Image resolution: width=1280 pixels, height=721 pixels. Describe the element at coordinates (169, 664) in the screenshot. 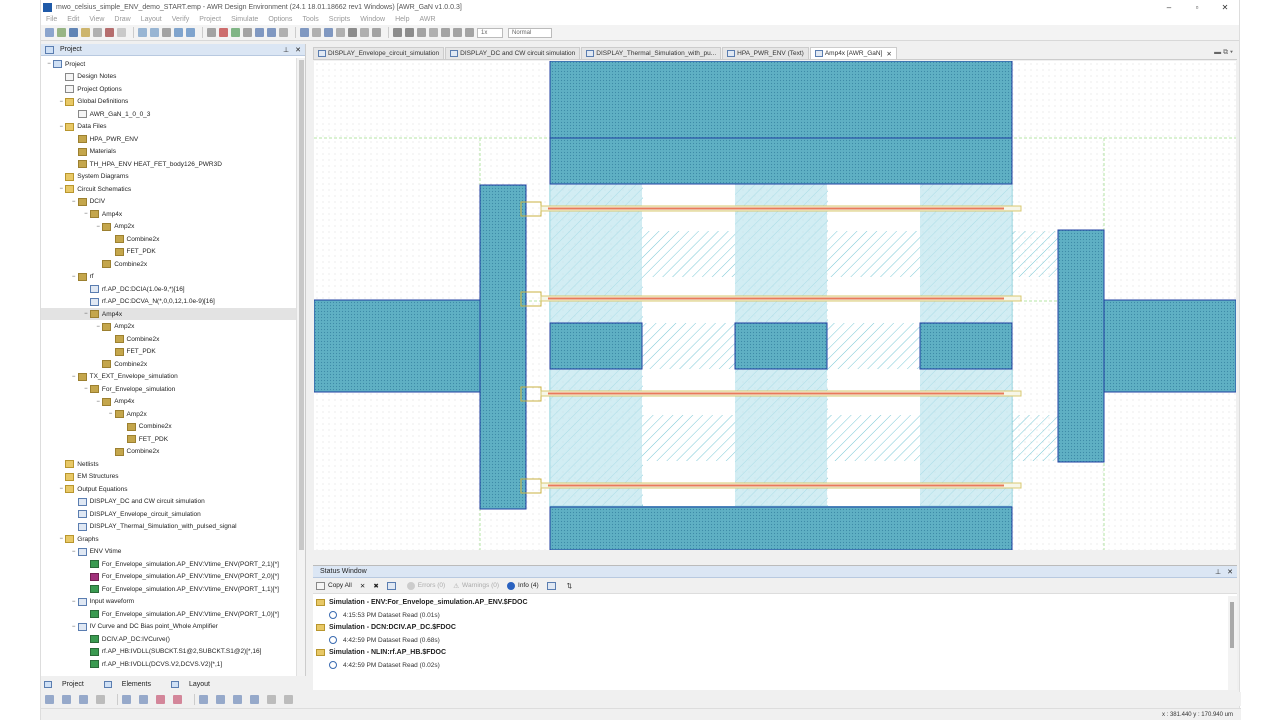

I see `tree-item: rf.AP_HB:IVDLL(DCVS.V2,DCVS.V2)[*,1]` at that location.